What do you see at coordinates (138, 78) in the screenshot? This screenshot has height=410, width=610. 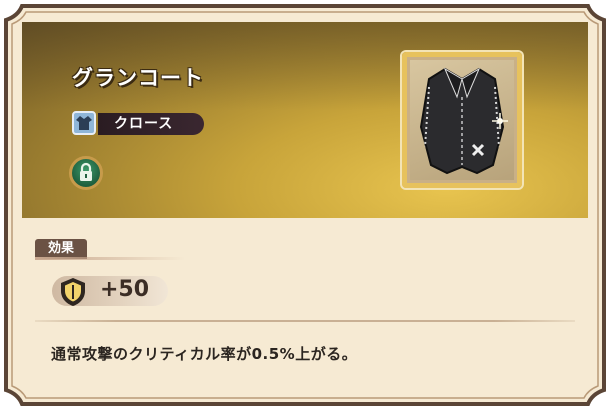 I see `item-name: グランコート` at bounding box center [138, 78].